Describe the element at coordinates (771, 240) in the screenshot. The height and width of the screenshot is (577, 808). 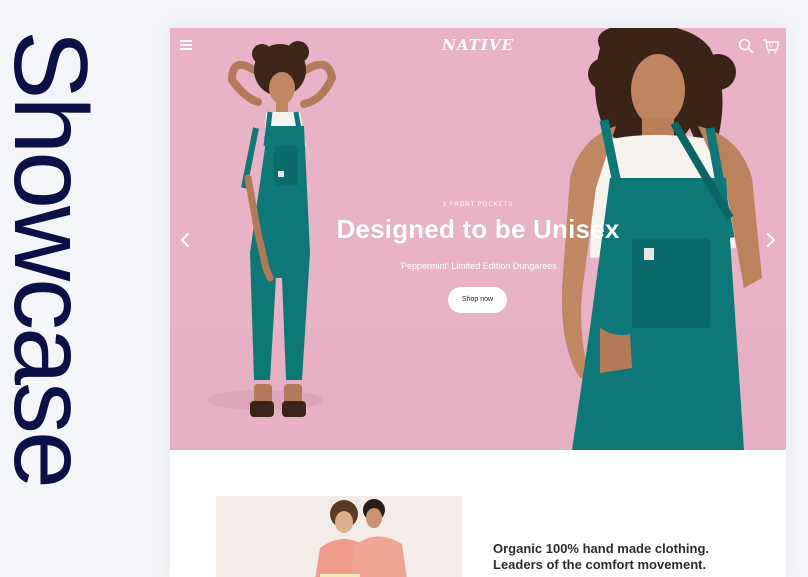
I see `chevron-right-icon` at that location.